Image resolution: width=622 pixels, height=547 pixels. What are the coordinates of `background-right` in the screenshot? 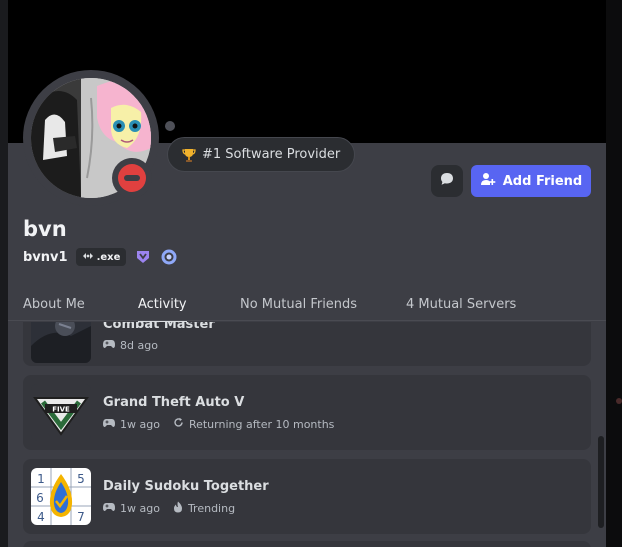 It's located at (614, 273).